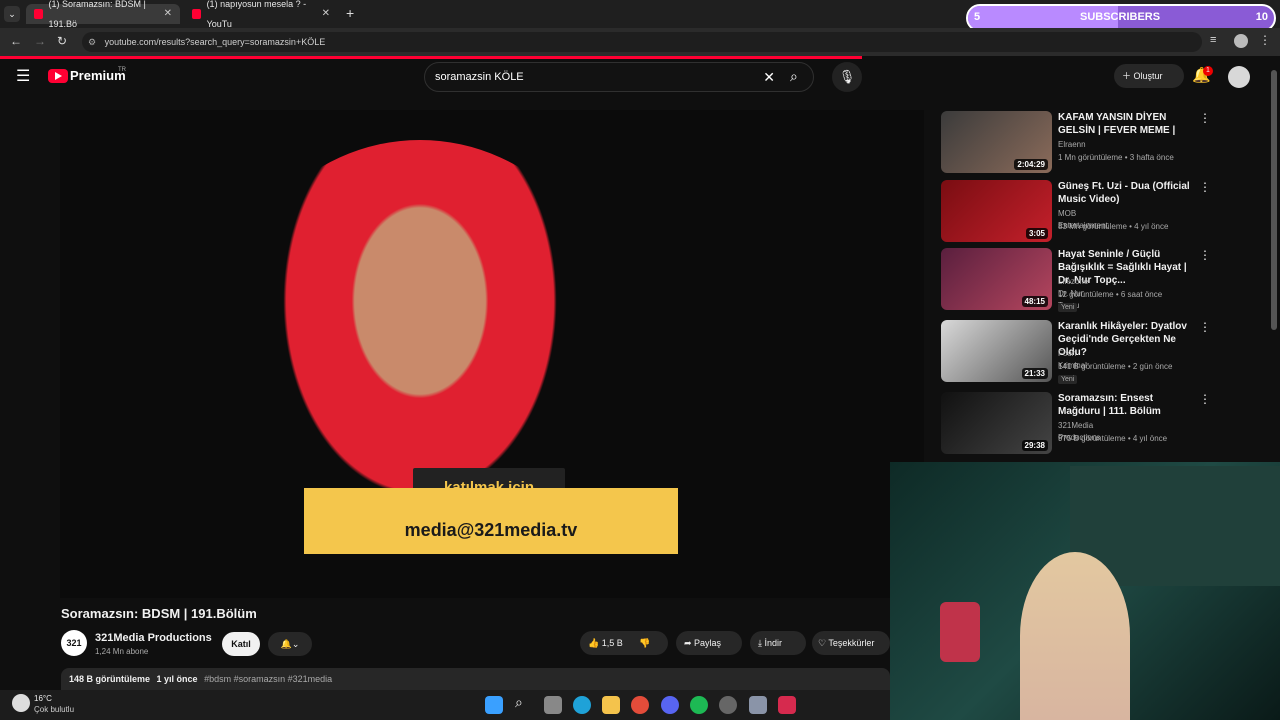 The image size is (1280, 720). Describe the element at coordinates (644, 643) in the screenshot. I see `thumbs-down-icon: 👎` at that location.